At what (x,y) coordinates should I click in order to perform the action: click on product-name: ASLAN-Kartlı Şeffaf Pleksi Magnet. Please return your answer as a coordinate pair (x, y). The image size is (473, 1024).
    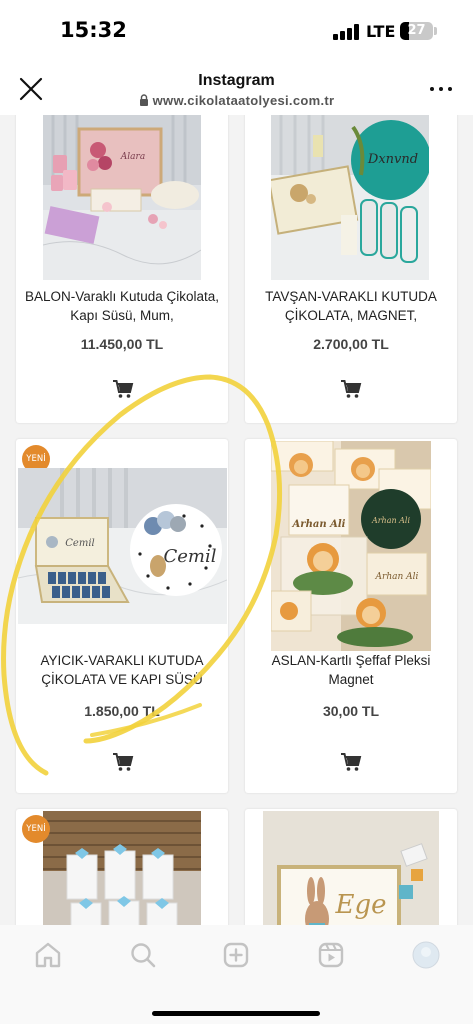
    Looking at the image, I should click on (351, 670).